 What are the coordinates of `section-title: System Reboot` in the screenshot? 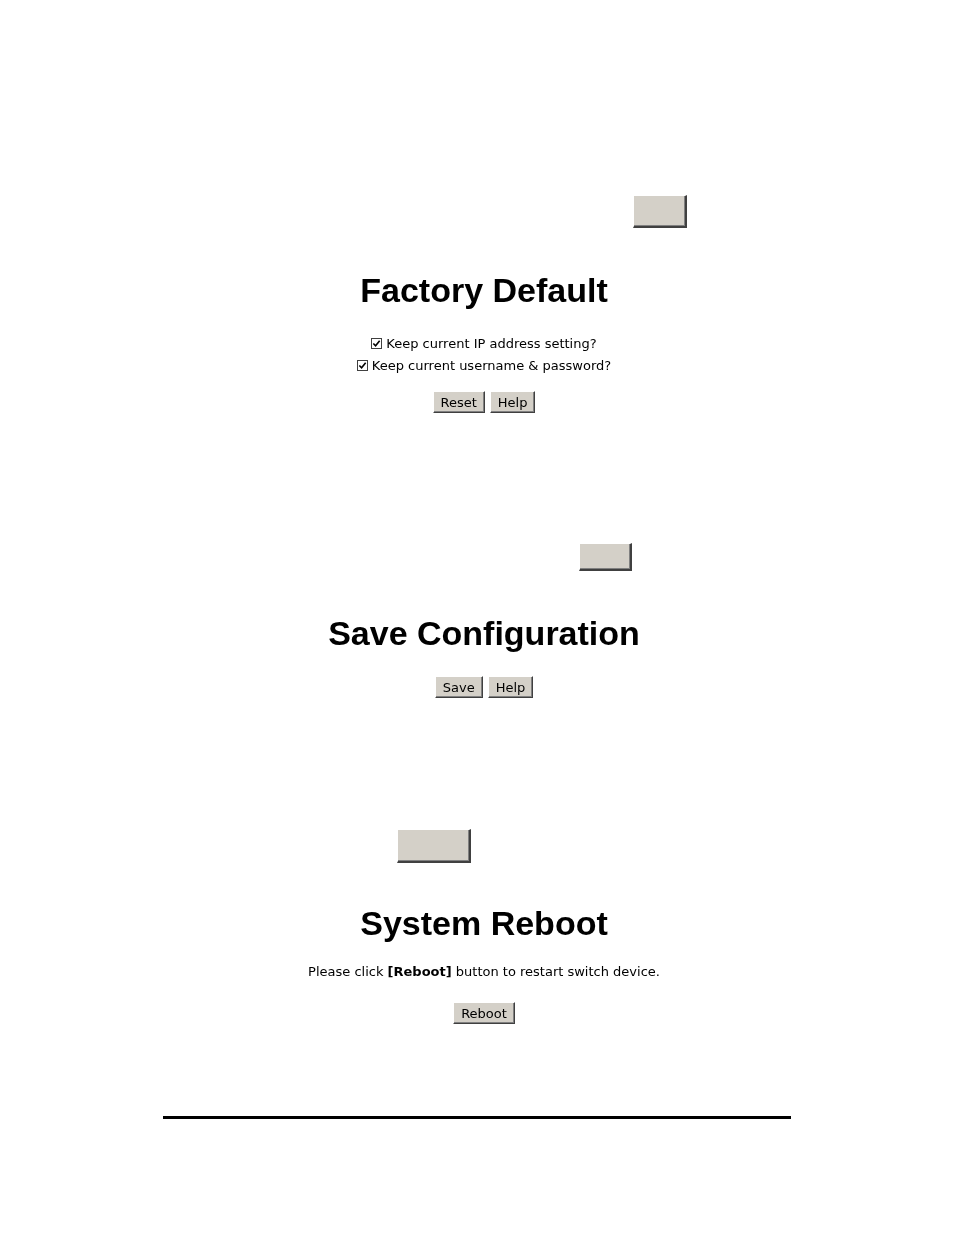 It's located at (484, 923).